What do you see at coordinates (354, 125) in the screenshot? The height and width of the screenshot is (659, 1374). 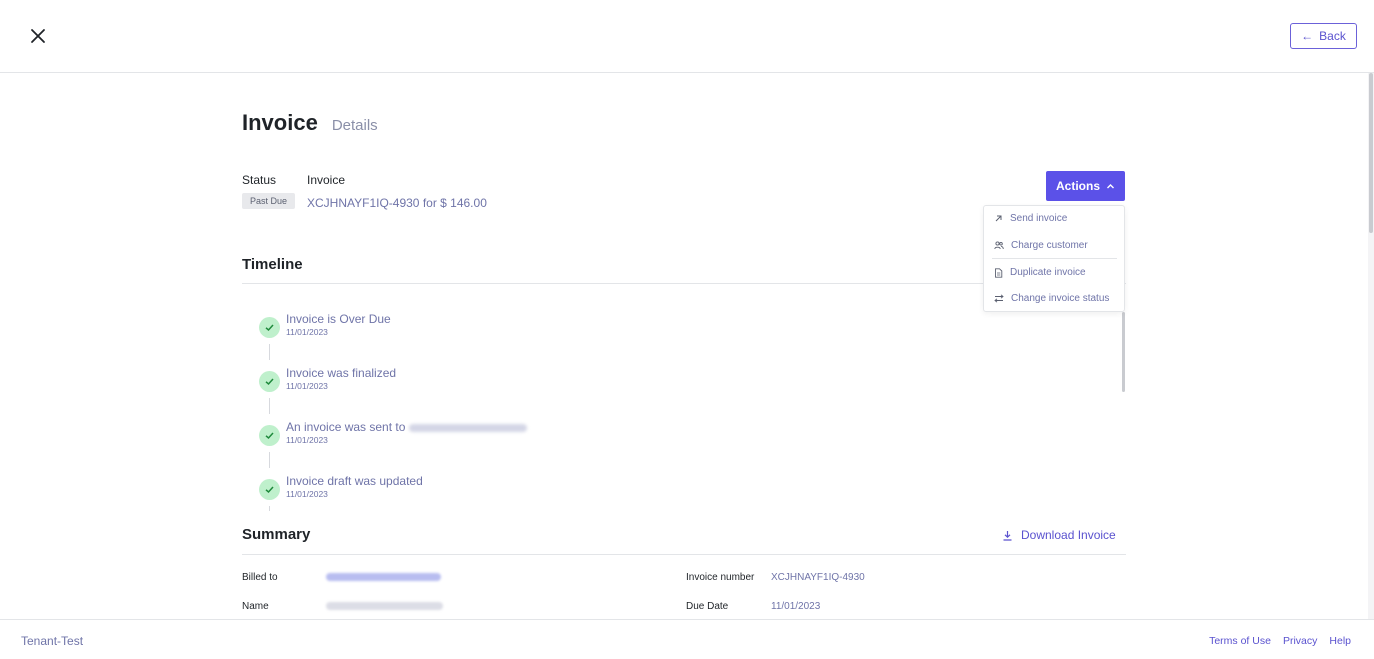 I see `page-subtitle: Details` at bounding box center [354, 125].